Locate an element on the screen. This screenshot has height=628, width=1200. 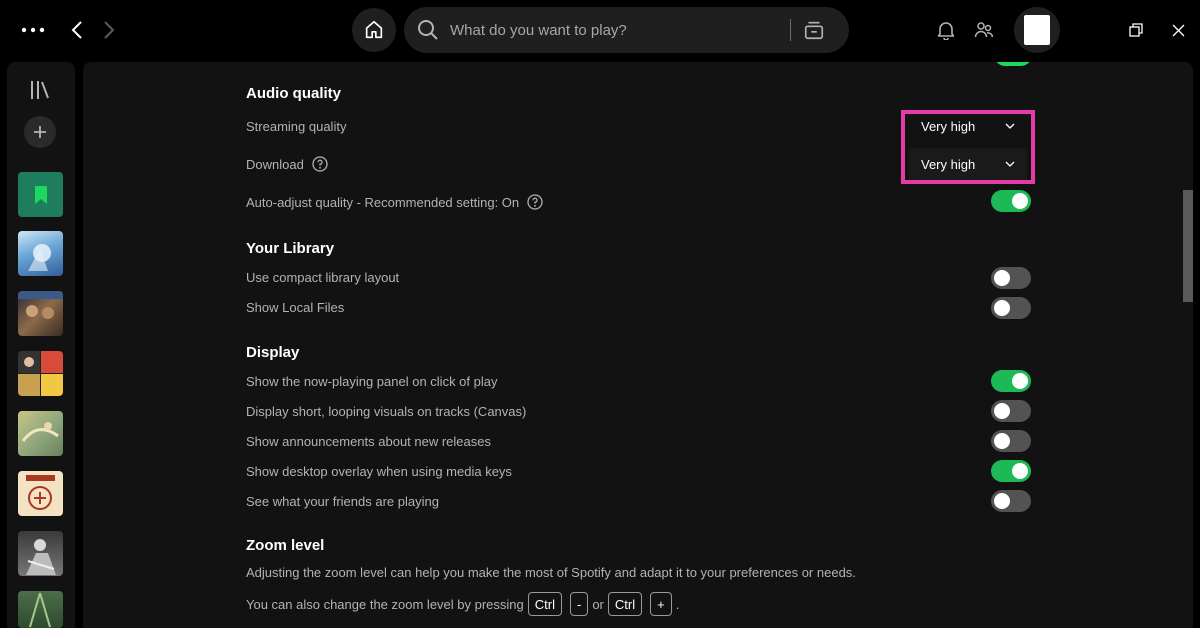
search-input is located at coordinates (615, 30).